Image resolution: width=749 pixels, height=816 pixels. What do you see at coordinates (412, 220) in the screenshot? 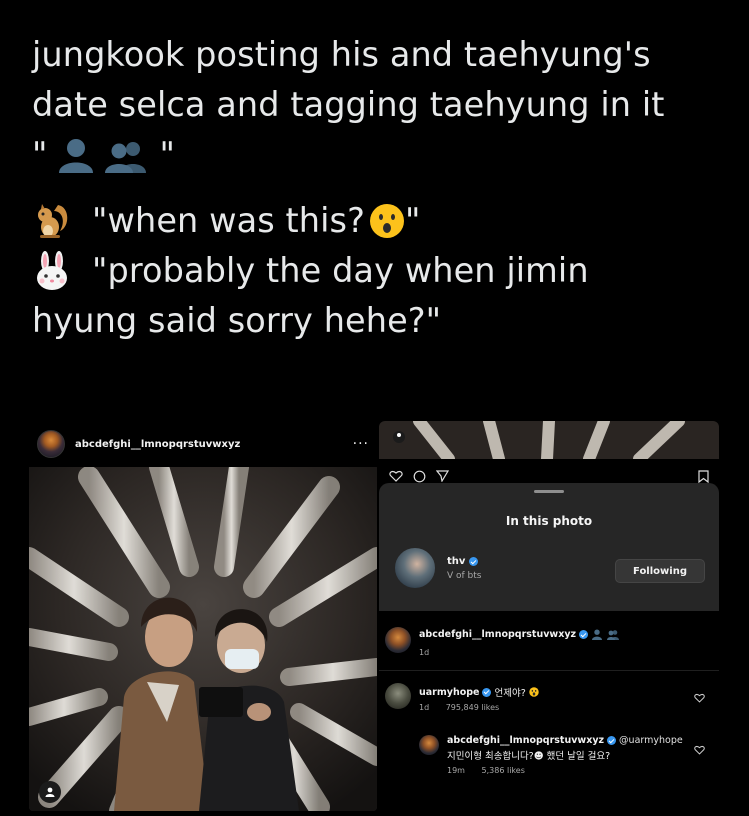
I see `quote-1-end: "` at bounding box center [412, 220].